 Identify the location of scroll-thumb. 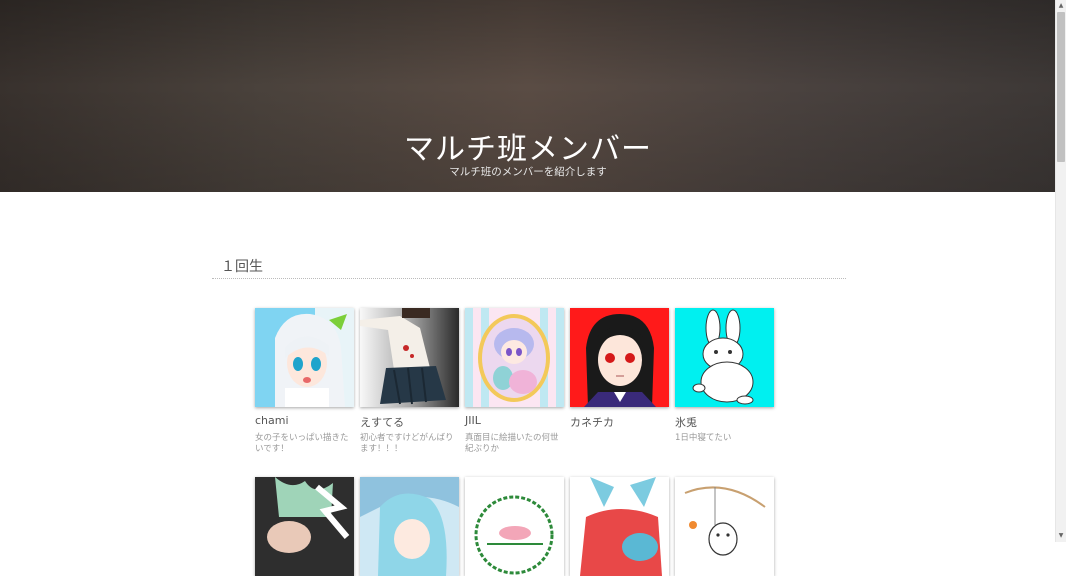
(1061, 87).